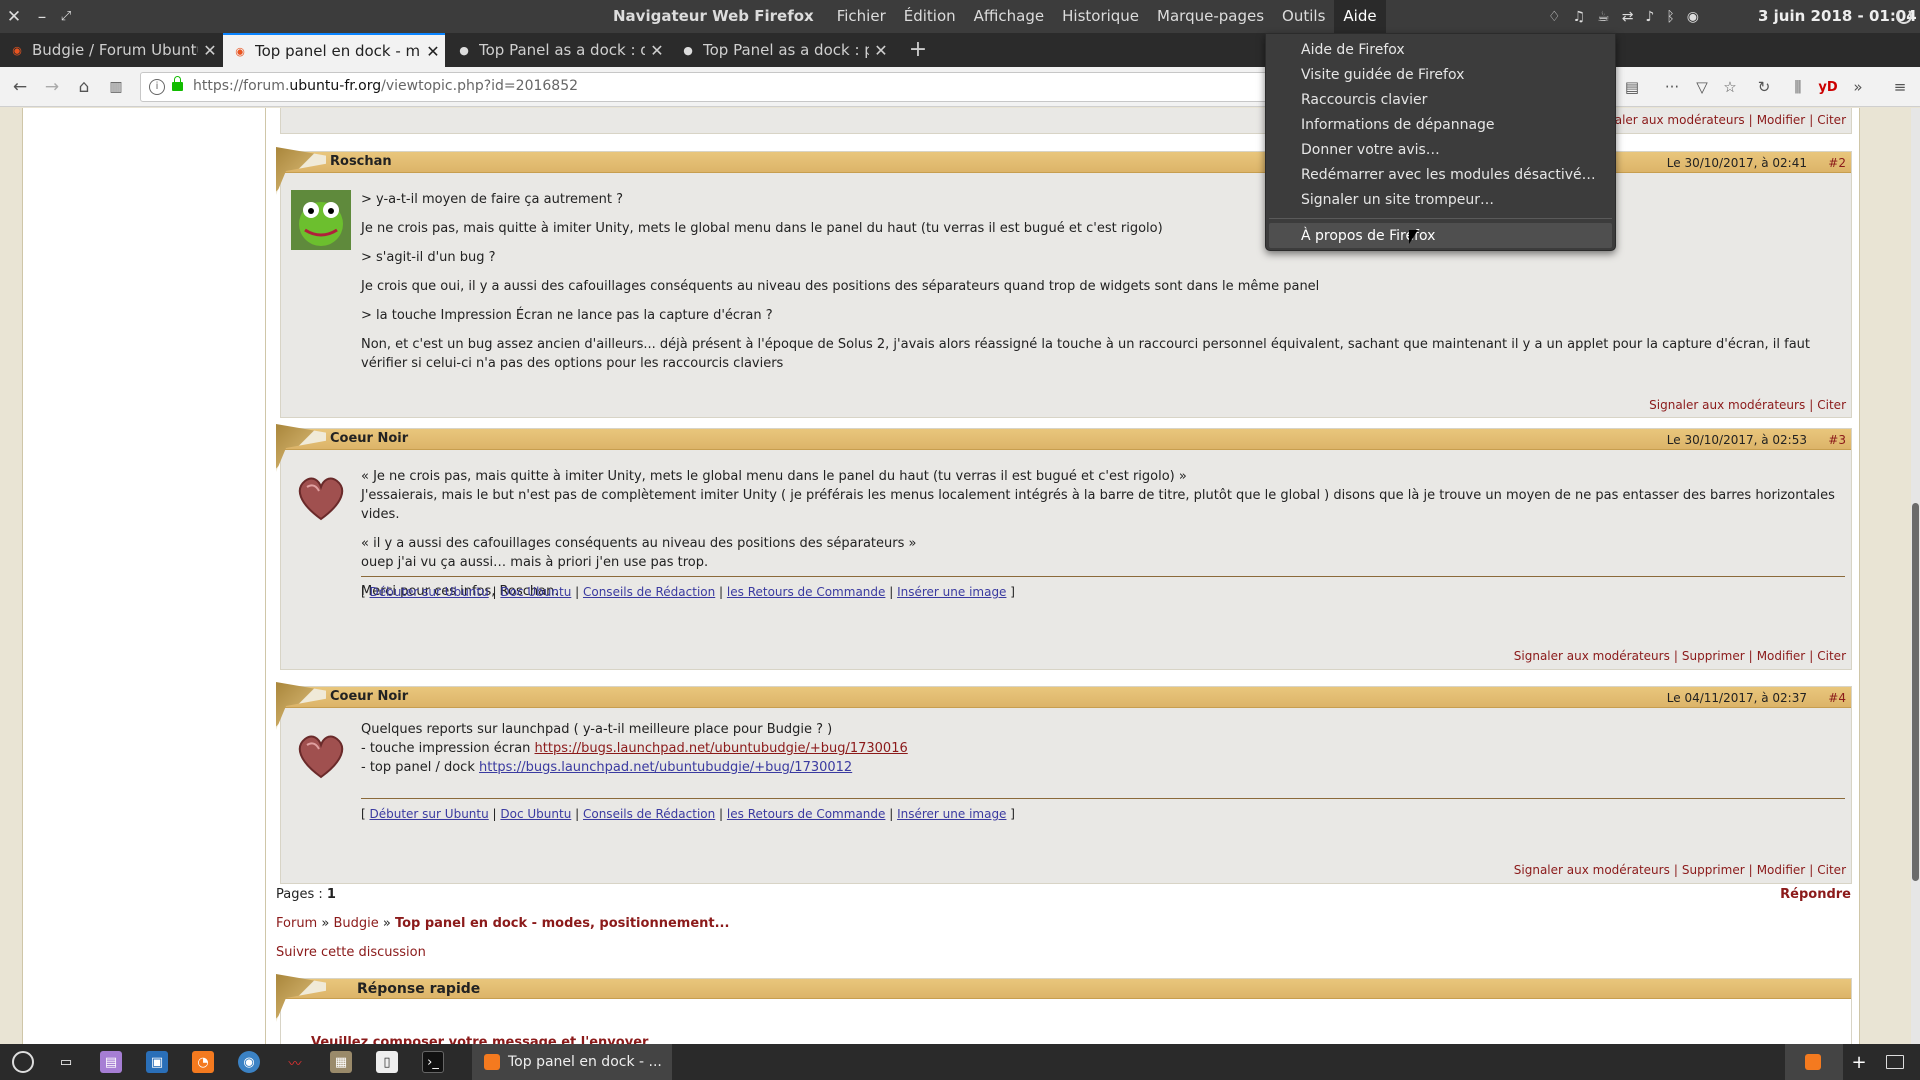 Image resolution: width=1920 pixels, height=1080 pixels. What do you see at coordinates (930, 16) in the screenshot?
I see `menu-edition: Édition` at bounding box center [930, 16].